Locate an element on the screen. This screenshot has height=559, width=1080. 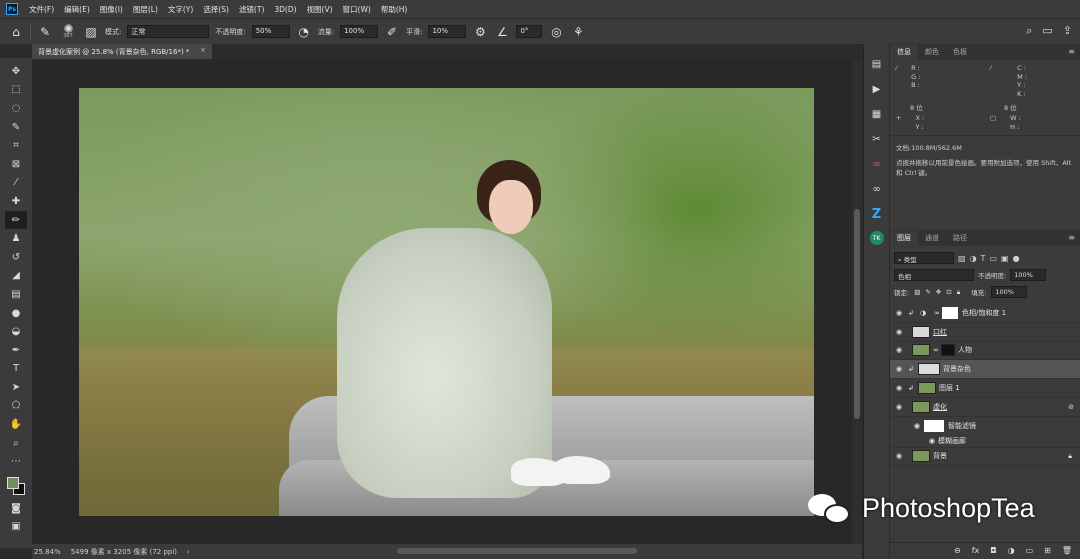
shape-tool-icon: ⬠ is located at coordinates (16, 406).